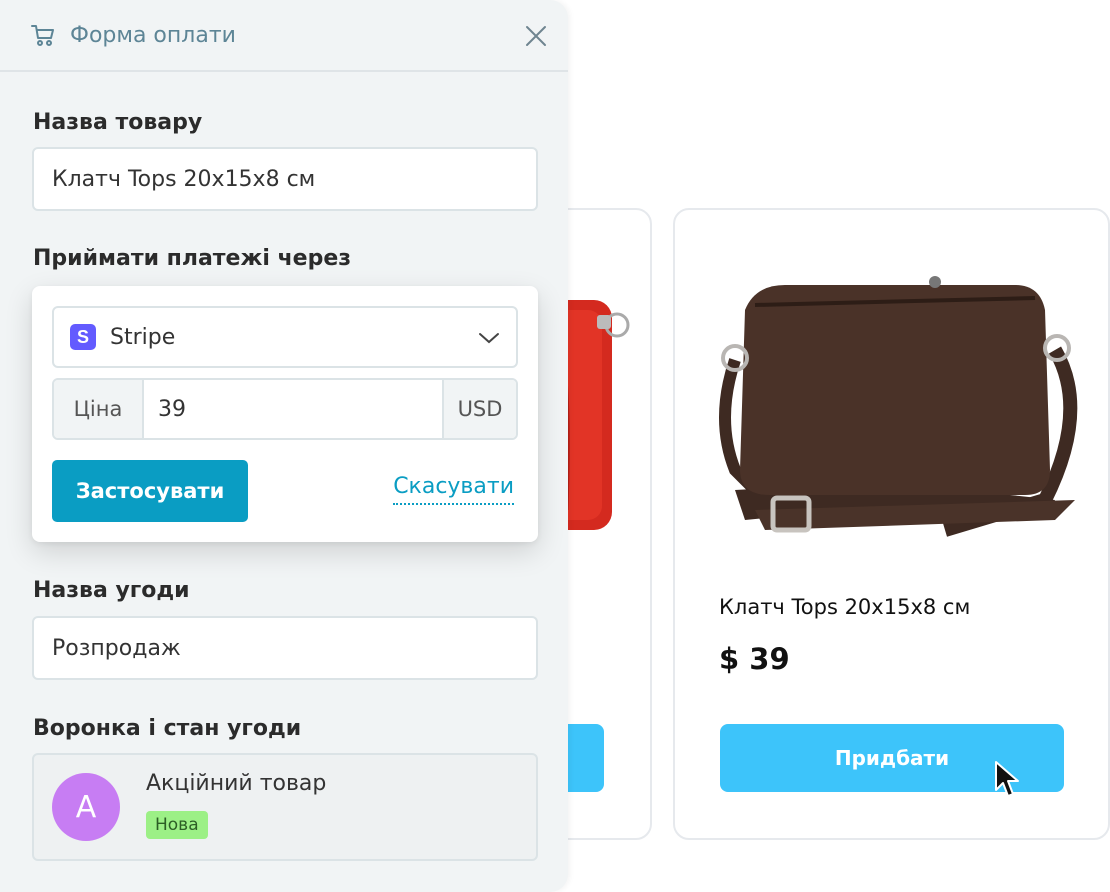 The image size is (1110, 892). Describe the element at coordinates (845, 607) in the screenshot. I see `product-name: Клатч Tops 20x15x8 см` at that location.